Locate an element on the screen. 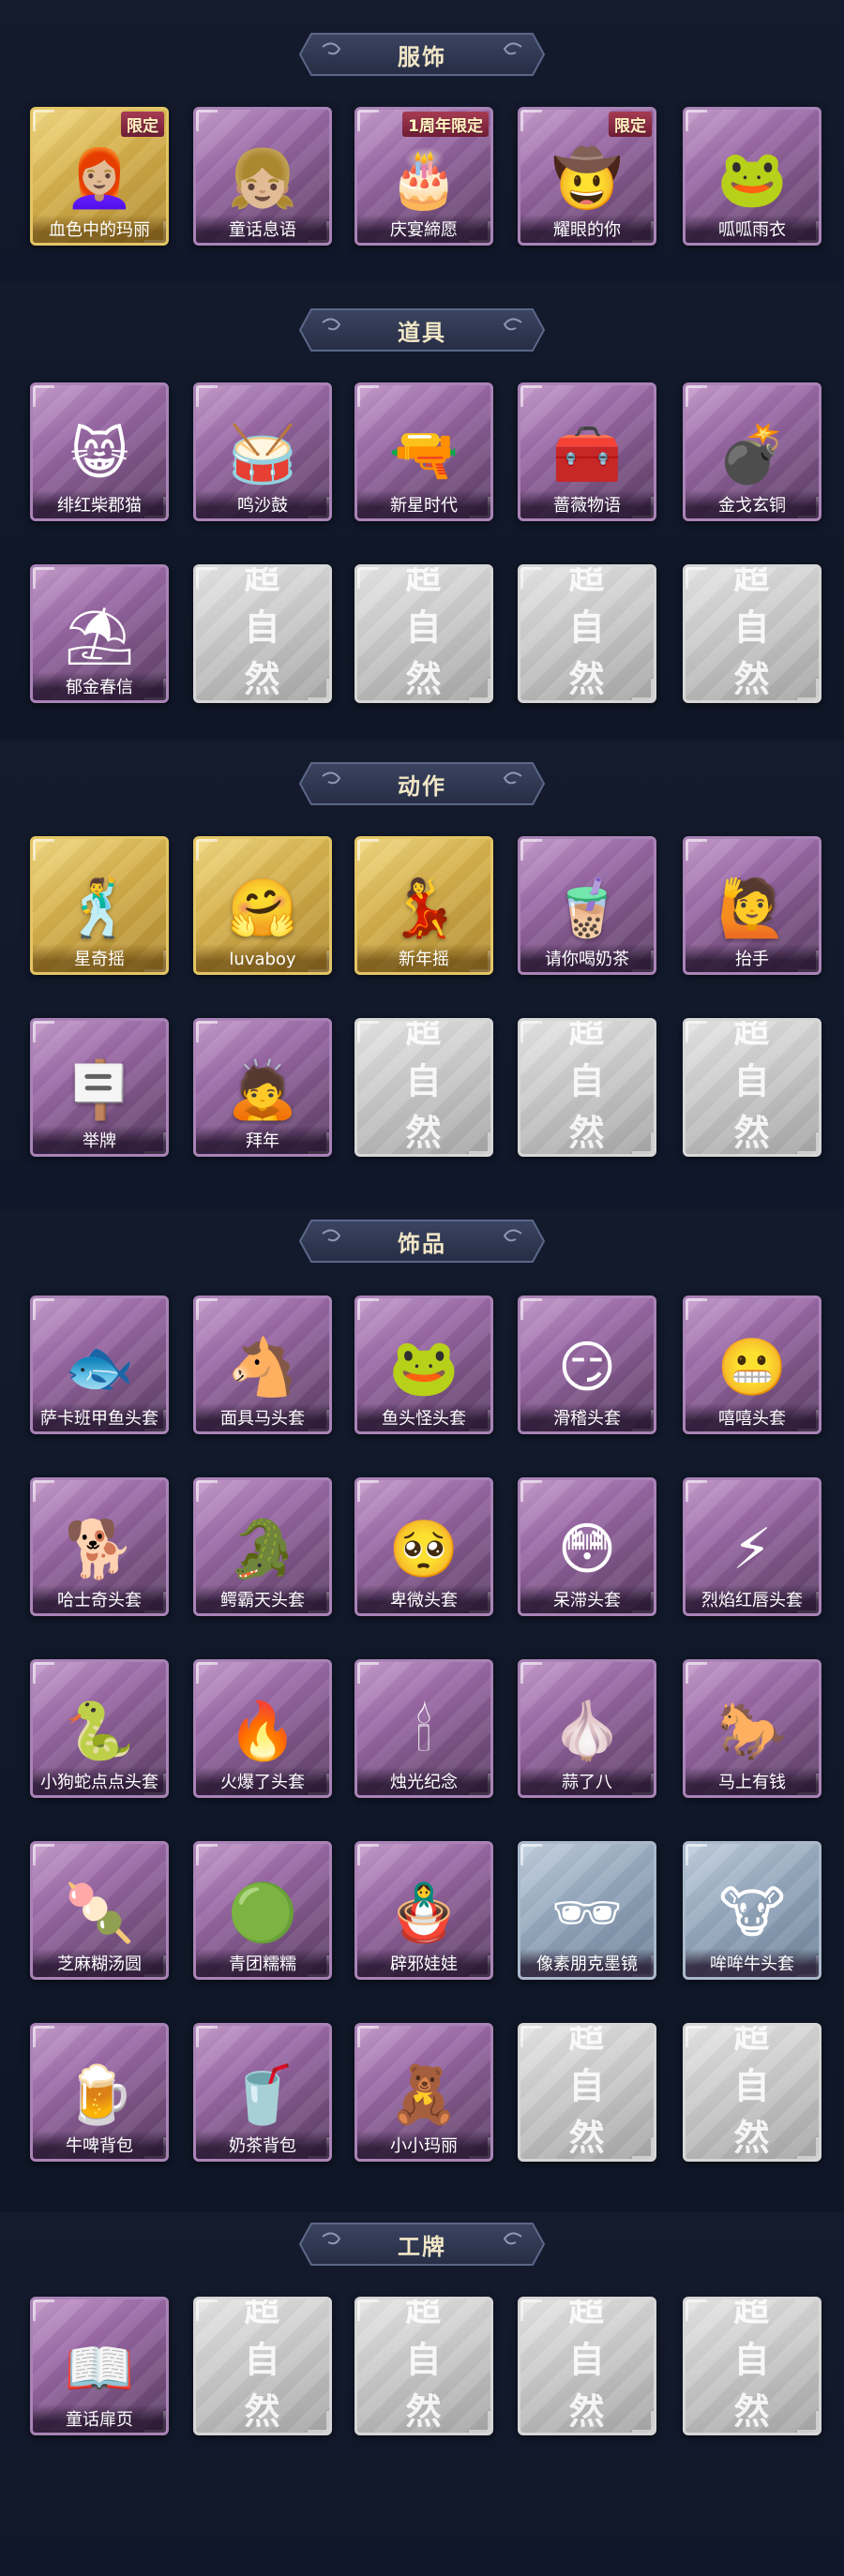 The height and width of the screenshot is (2576, 844). item-card: 🐕 哈士奇头套 is located at coordinates (100, 1546).